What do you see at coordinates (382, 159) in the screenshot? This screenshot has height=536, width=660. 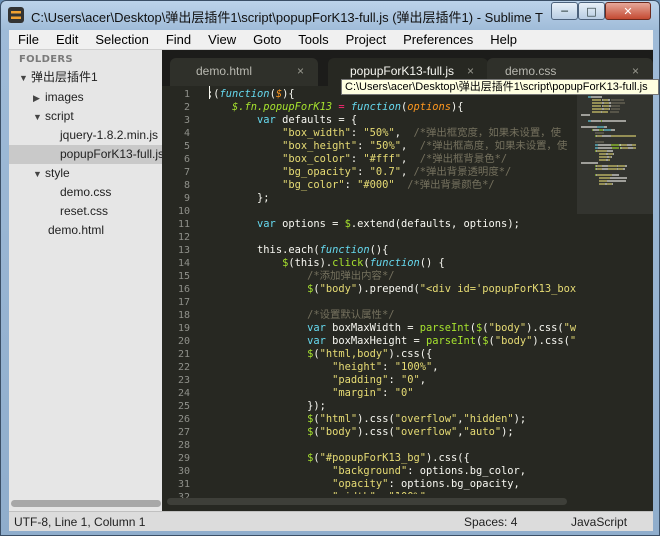 I see `code-token: "#fff"` at bounding box center [382, 159].